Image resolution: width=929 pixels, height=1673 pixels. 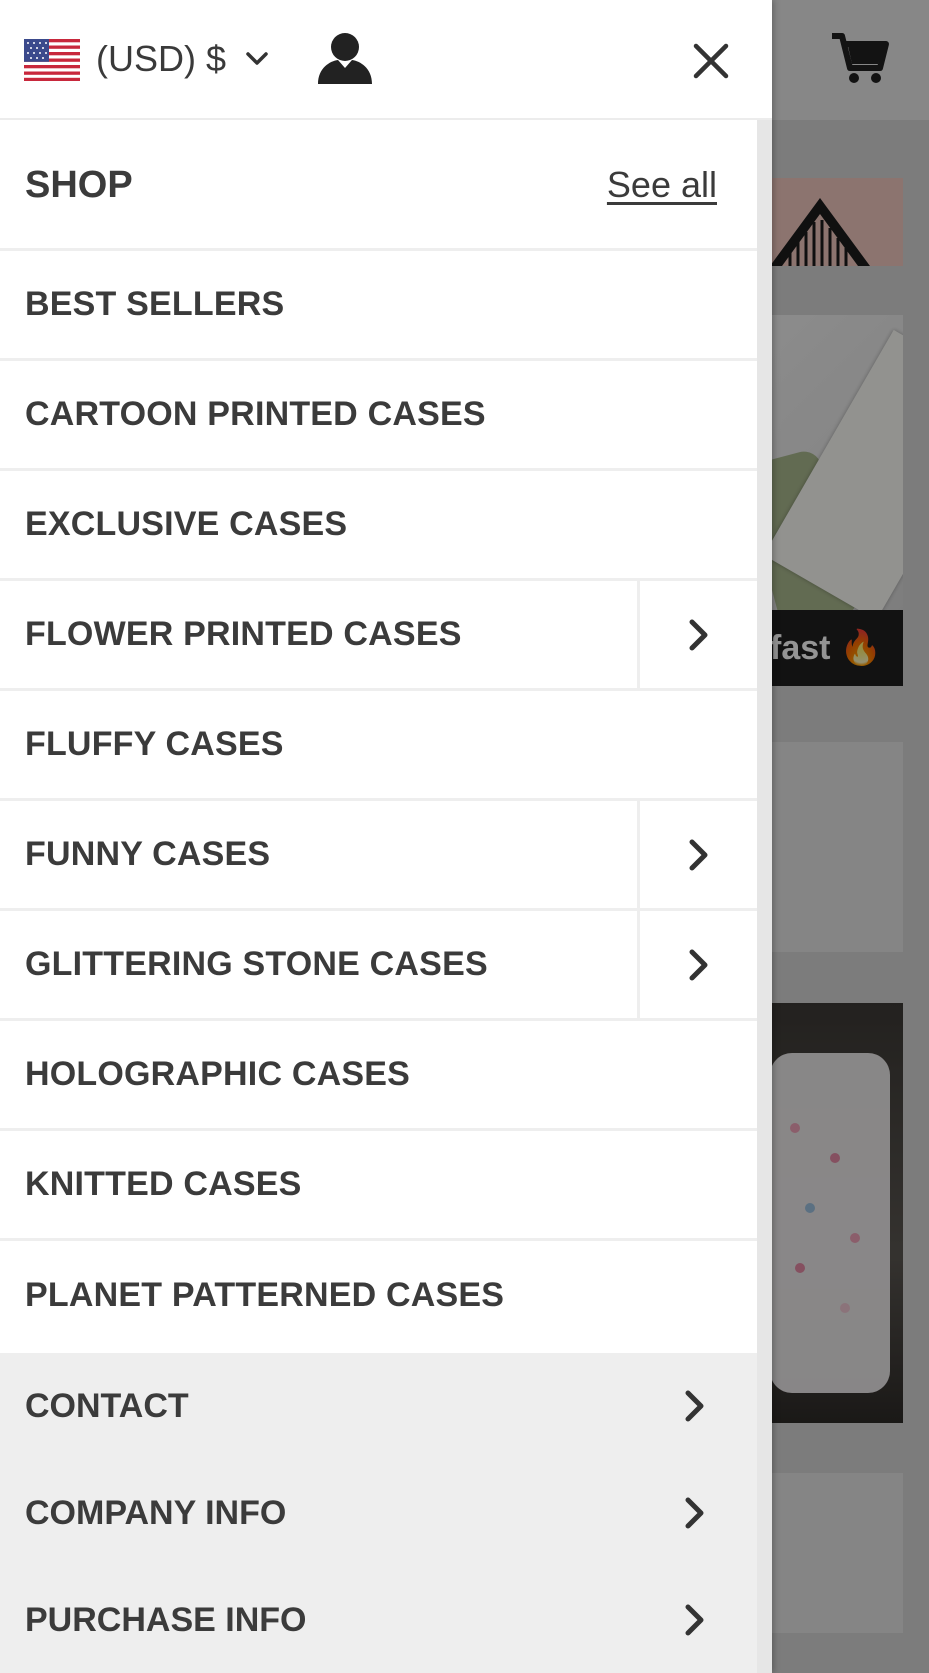 What do you see at coordinates (52, 60) in the screenshot?
I see `us-flag-icon` at bounding box center [52, 60].